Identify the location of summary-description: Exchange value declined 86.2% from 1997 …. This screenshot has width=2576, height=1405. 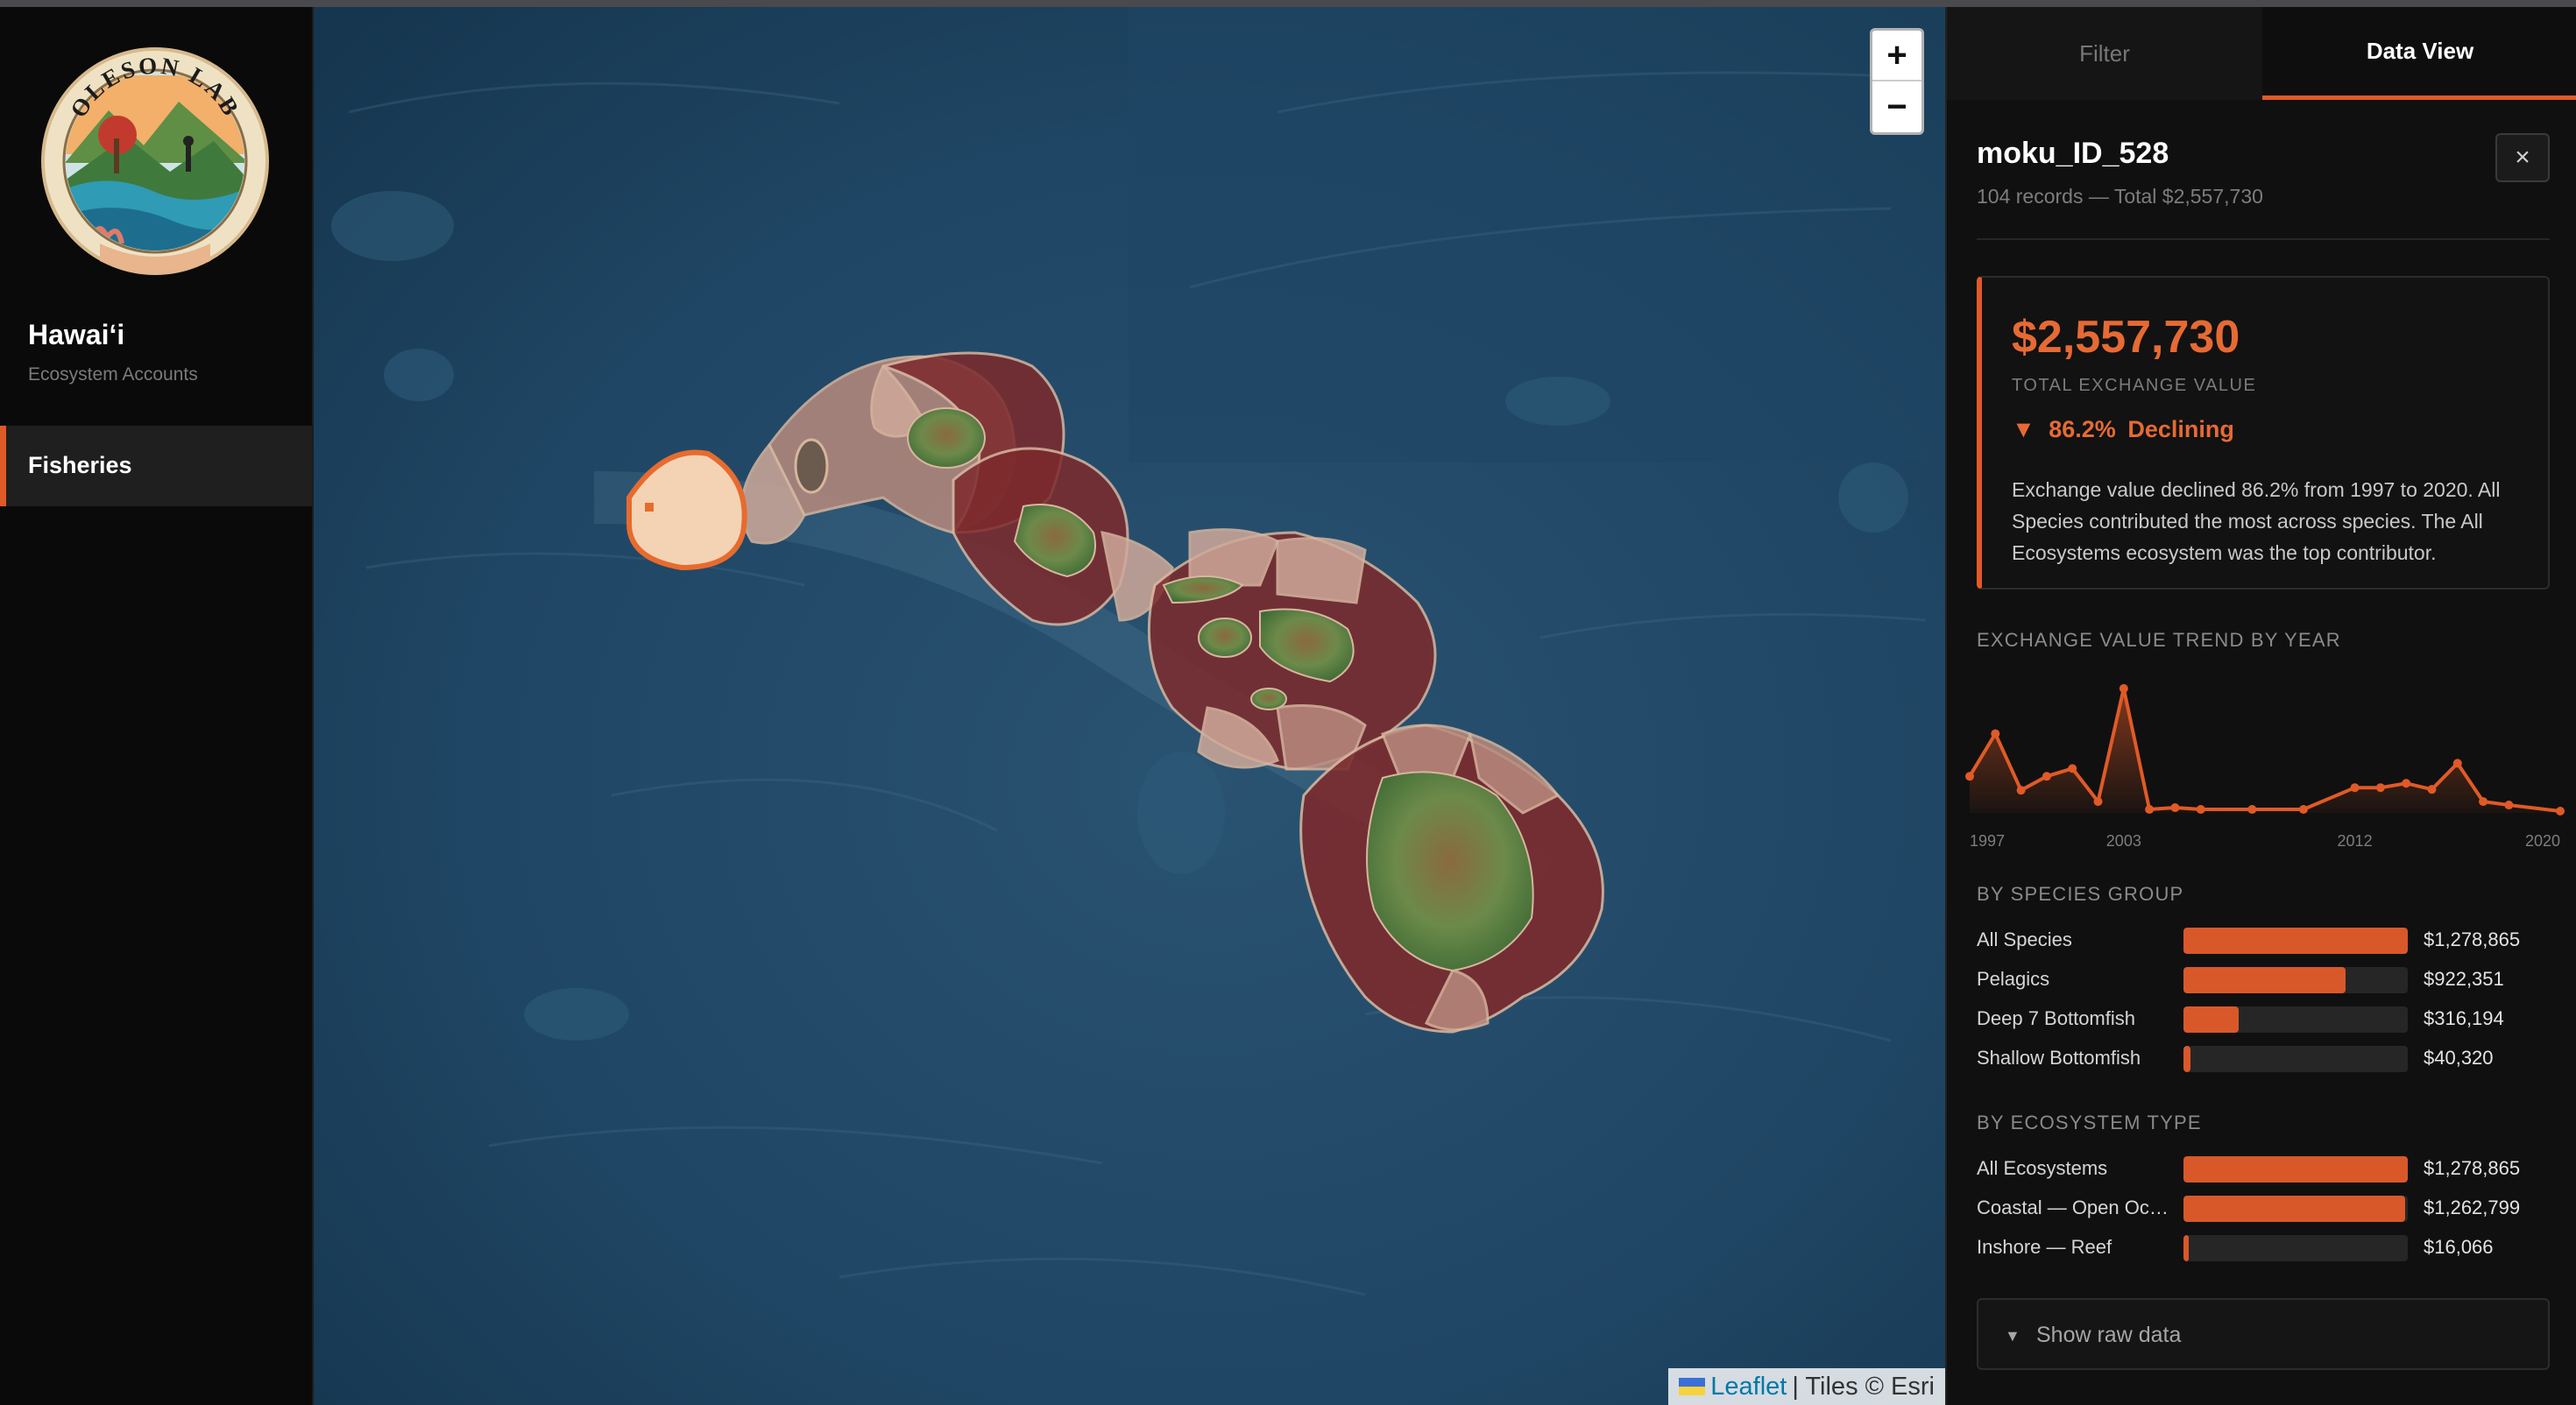
(2256, 521).